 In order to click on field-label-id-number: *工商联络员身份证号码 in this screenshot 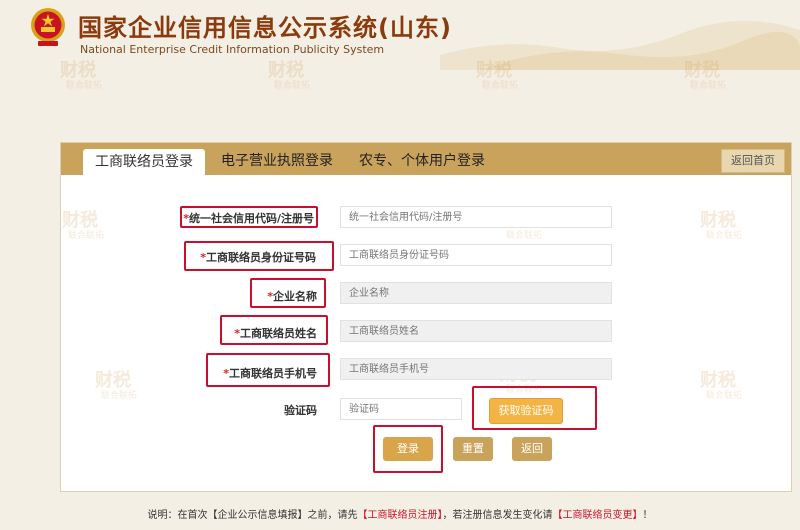, I will do `click(258, 257)`.